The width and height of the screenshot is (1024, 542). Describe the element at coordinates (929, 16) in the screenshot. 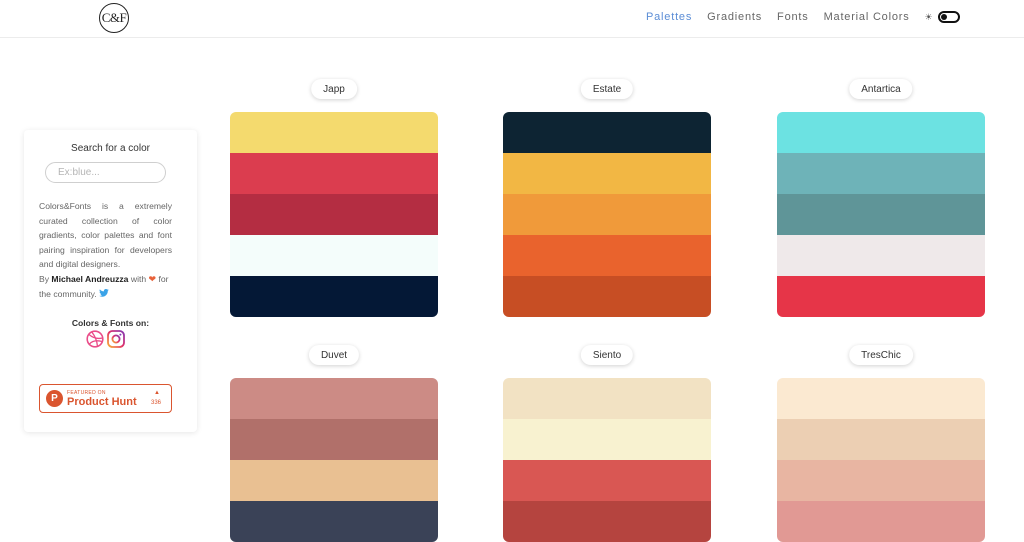

I see `sun-icon: ☀` at that location.